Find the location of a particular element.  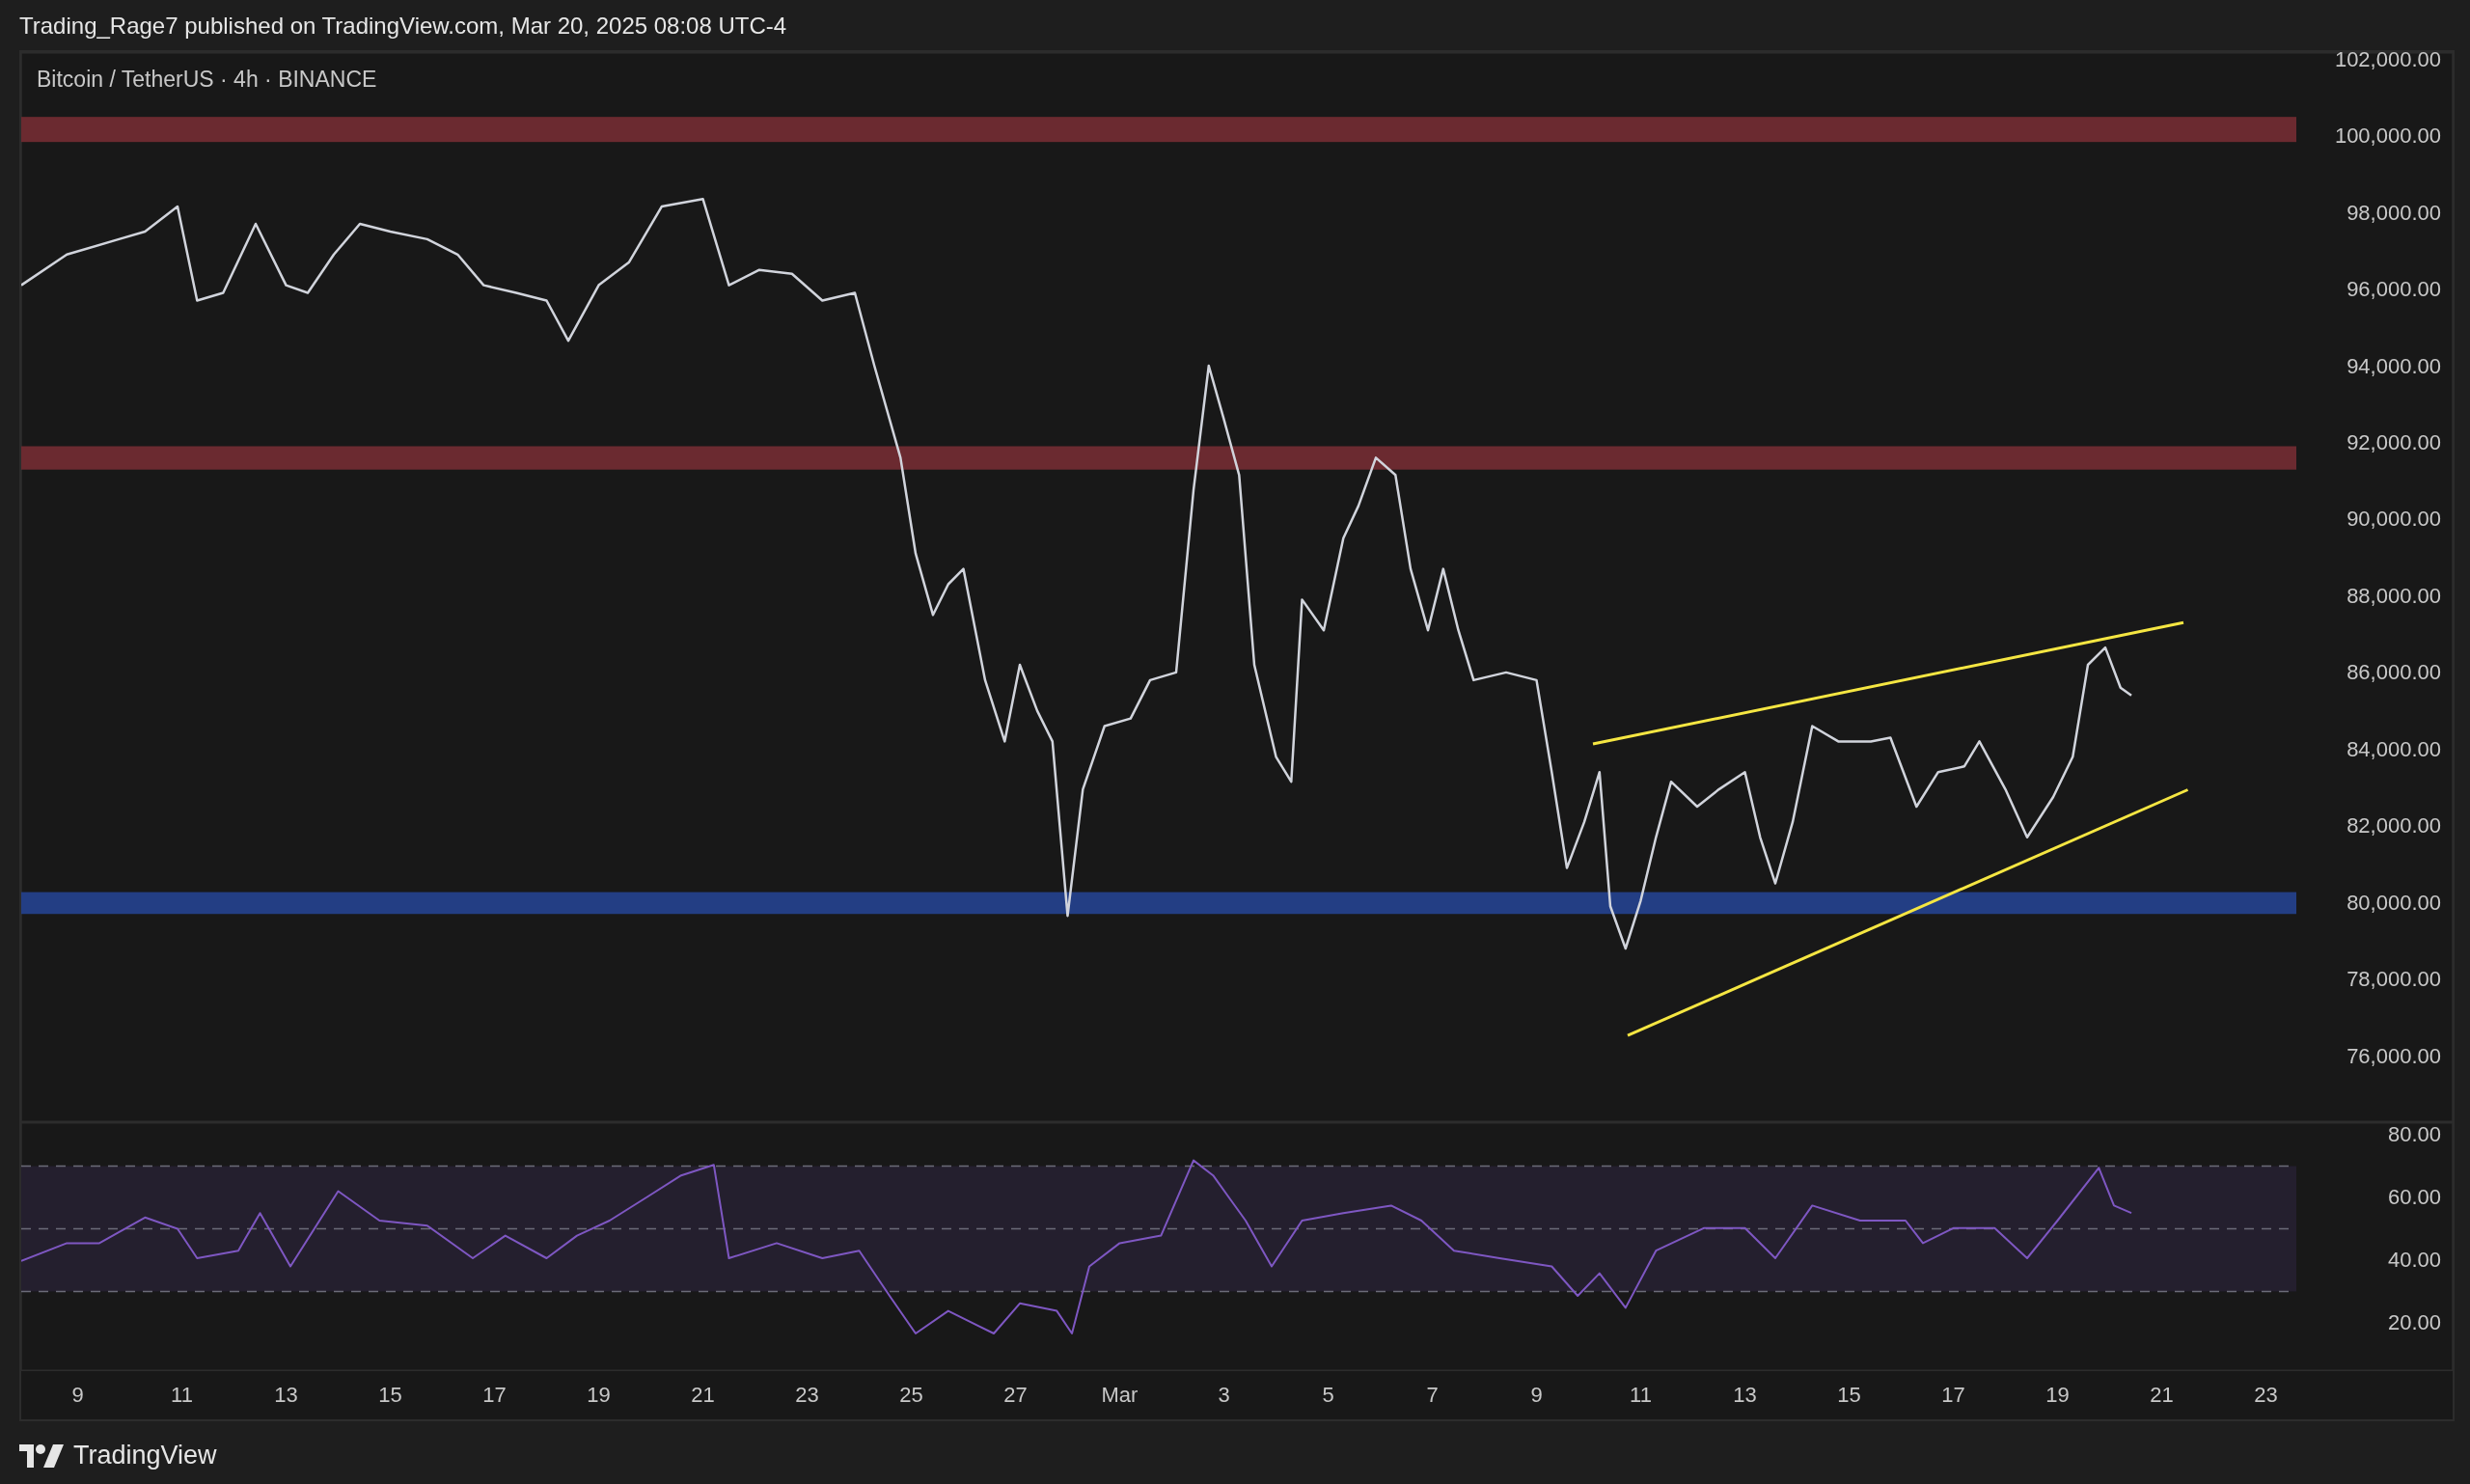

time-axis-label: Mar is located at coordinates (1120, 1395).